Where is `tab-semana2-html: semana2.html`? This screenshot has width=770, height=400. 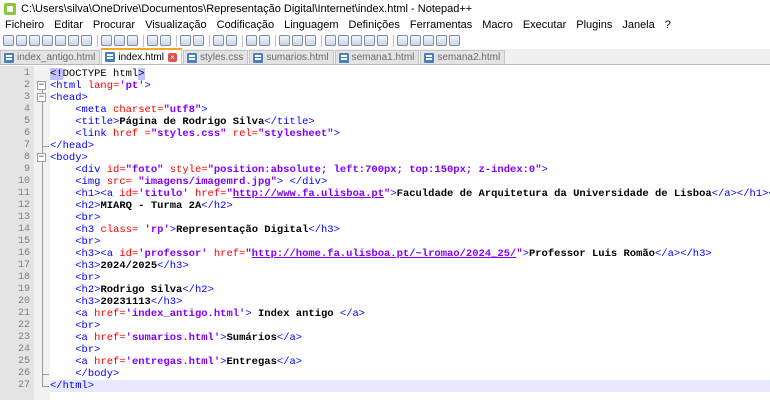
tab-semana2-html: semana2.html is located at coordinates (463, 57).